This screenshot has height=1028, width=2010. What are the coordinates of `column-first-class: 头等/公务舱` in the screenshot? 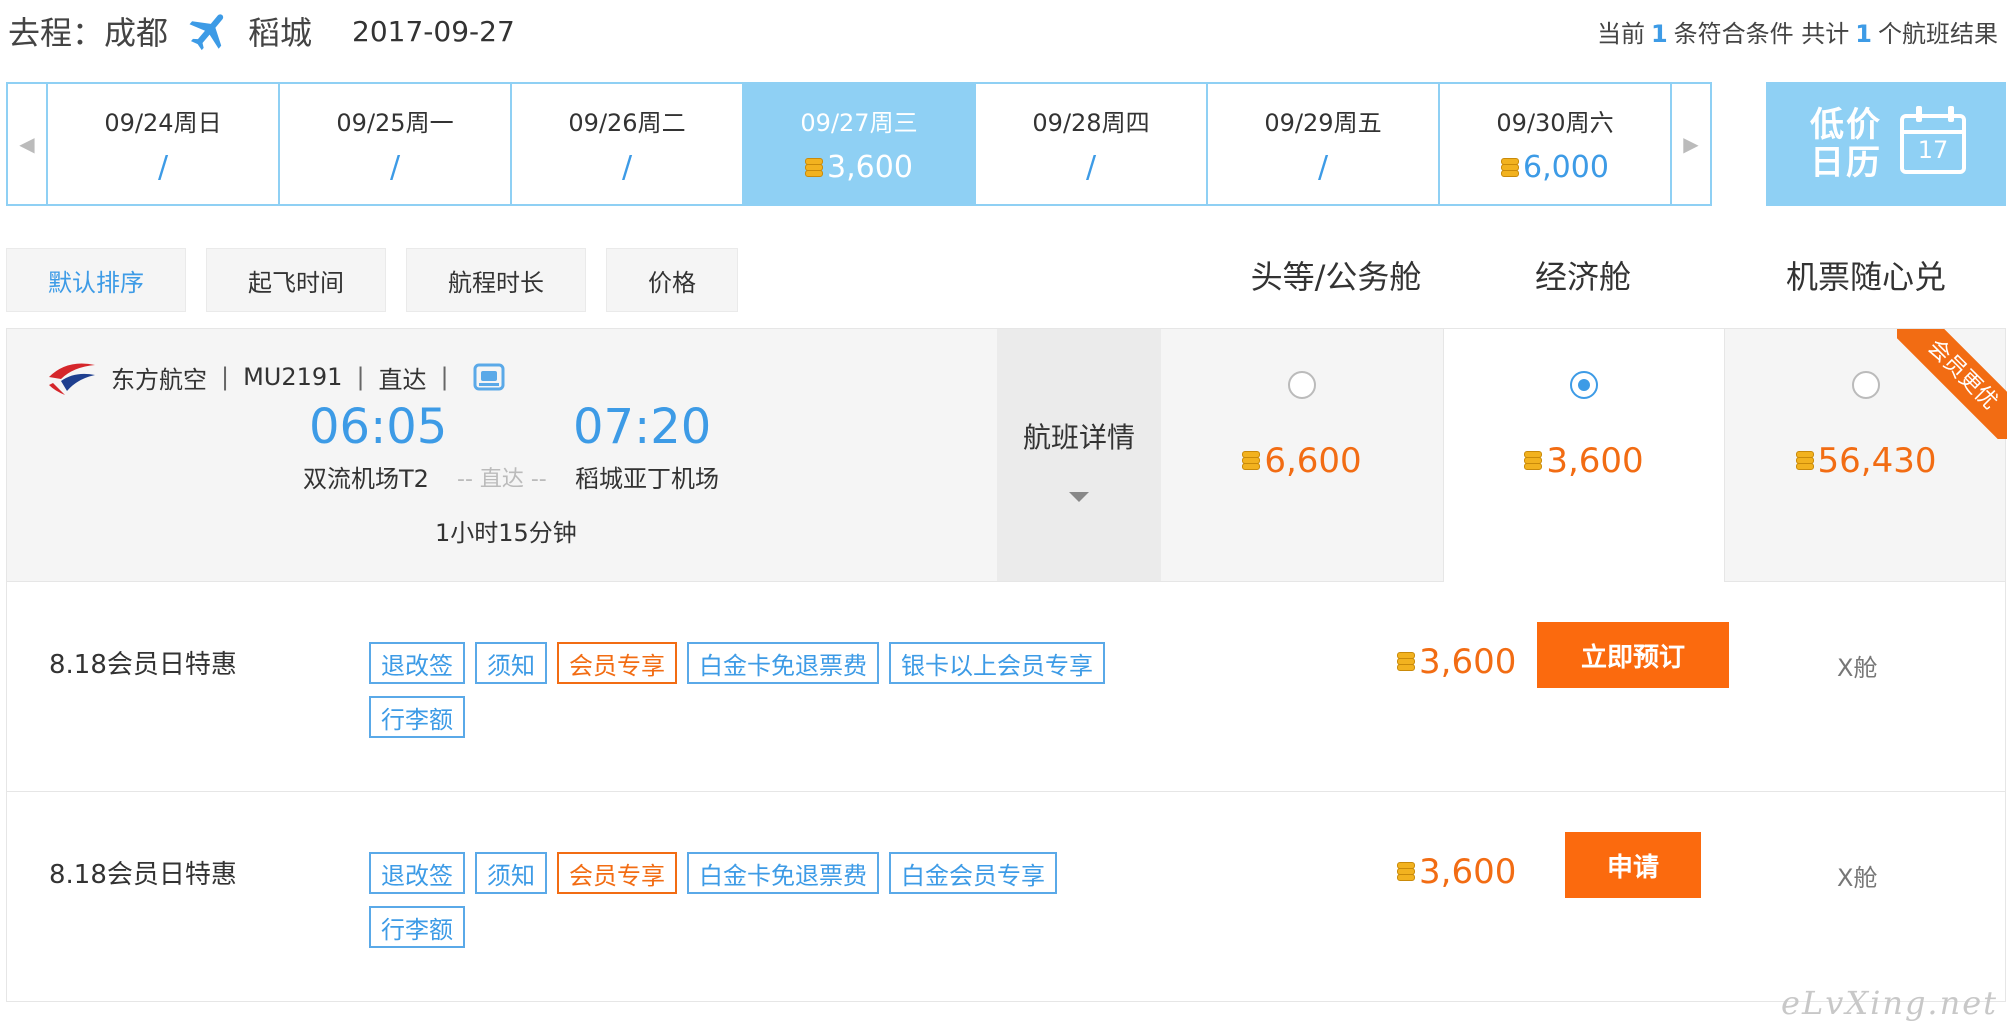 It's located at (1336, 277).